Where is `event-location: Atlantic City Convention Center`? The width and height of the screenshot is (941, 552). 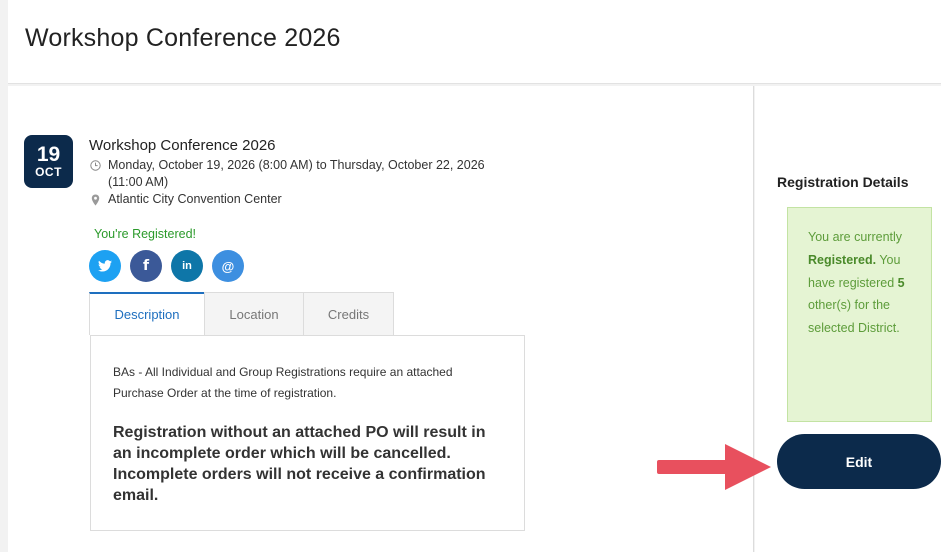 event-location: Atlantic City Convention Center is located at coordinates (195, 199).